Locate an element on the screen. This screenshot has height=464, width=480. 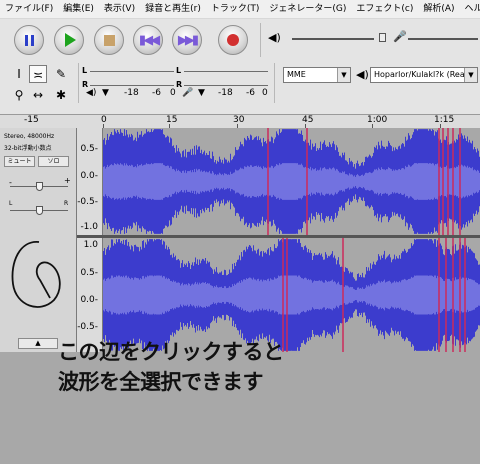
menu-transport: 録音と再生(r) is located at coordinates (173, 9).